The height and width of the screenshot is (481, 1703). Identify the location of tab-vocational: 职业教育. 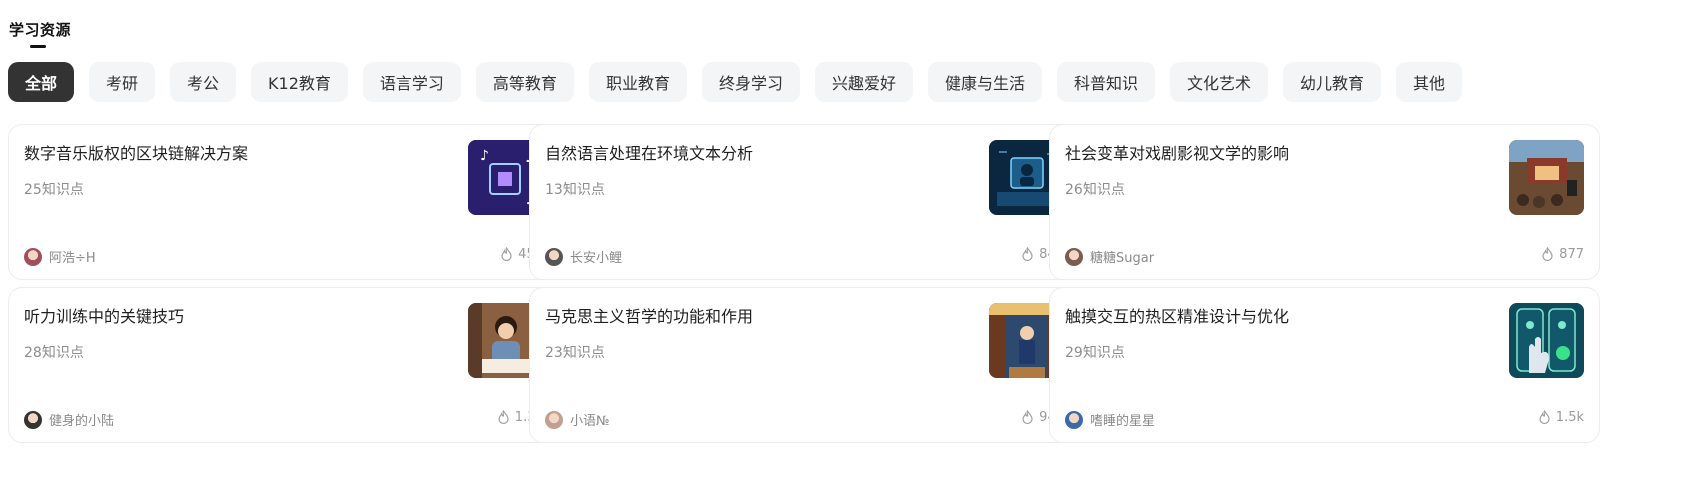
(637, 82).